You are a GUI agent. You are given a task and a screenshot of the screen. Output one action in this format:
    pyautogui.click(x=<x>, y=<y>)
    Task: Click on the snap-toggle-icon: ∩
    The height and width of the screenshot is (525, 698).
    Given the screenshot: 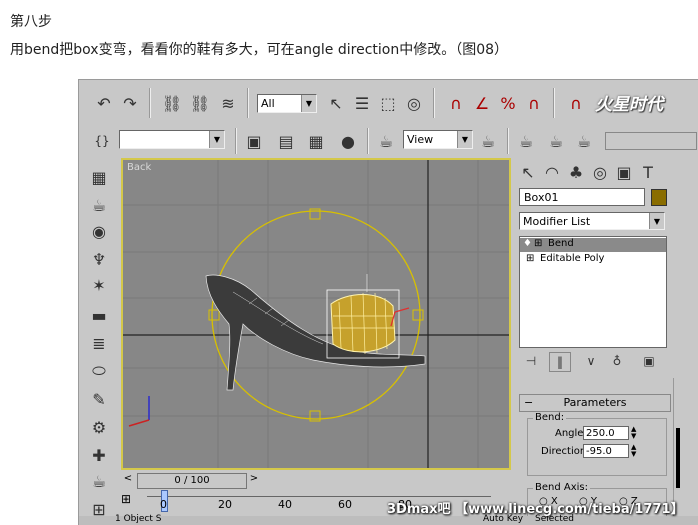 What is the action you would take?
    pyautogui.click(x=456, y=103)
    